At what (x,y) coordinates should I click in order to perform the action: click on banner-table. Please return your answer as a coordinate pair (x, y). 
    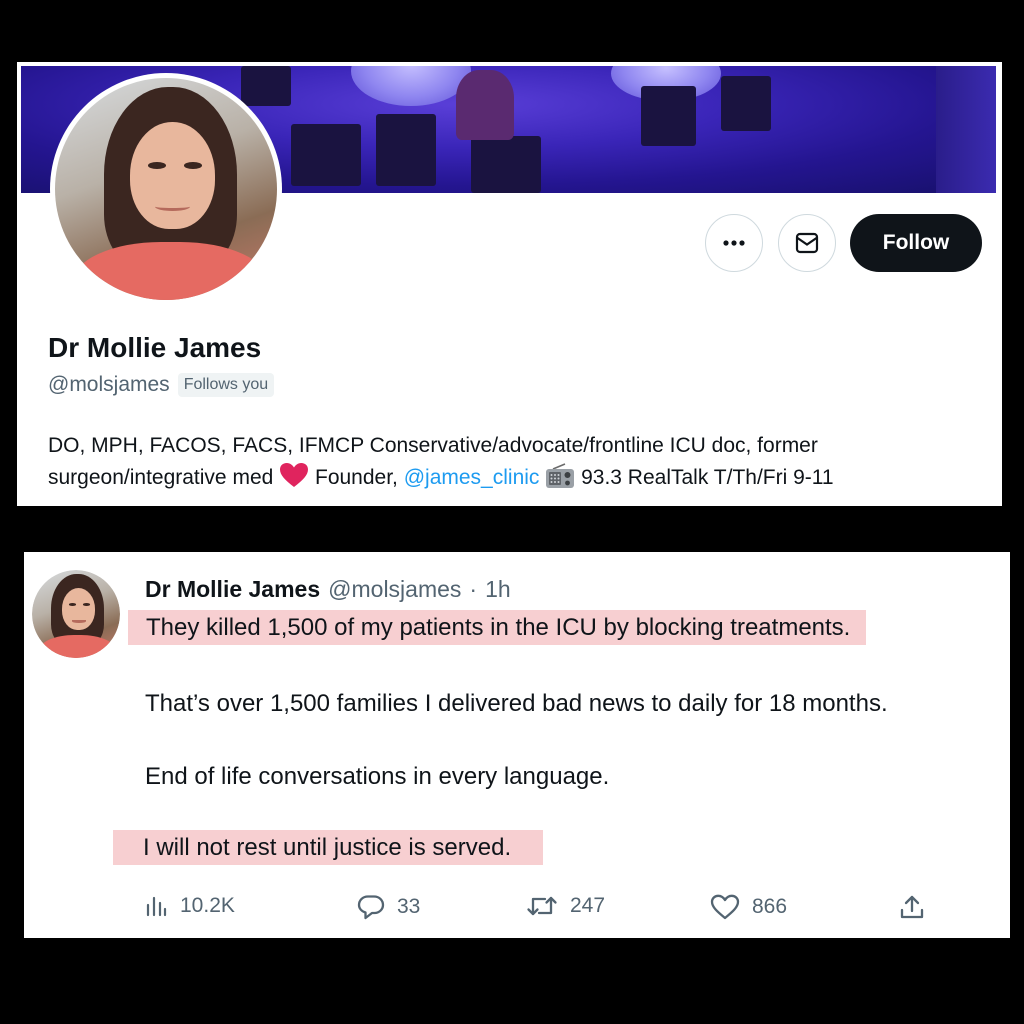
    Looking at the image, I should click on (411, 86).